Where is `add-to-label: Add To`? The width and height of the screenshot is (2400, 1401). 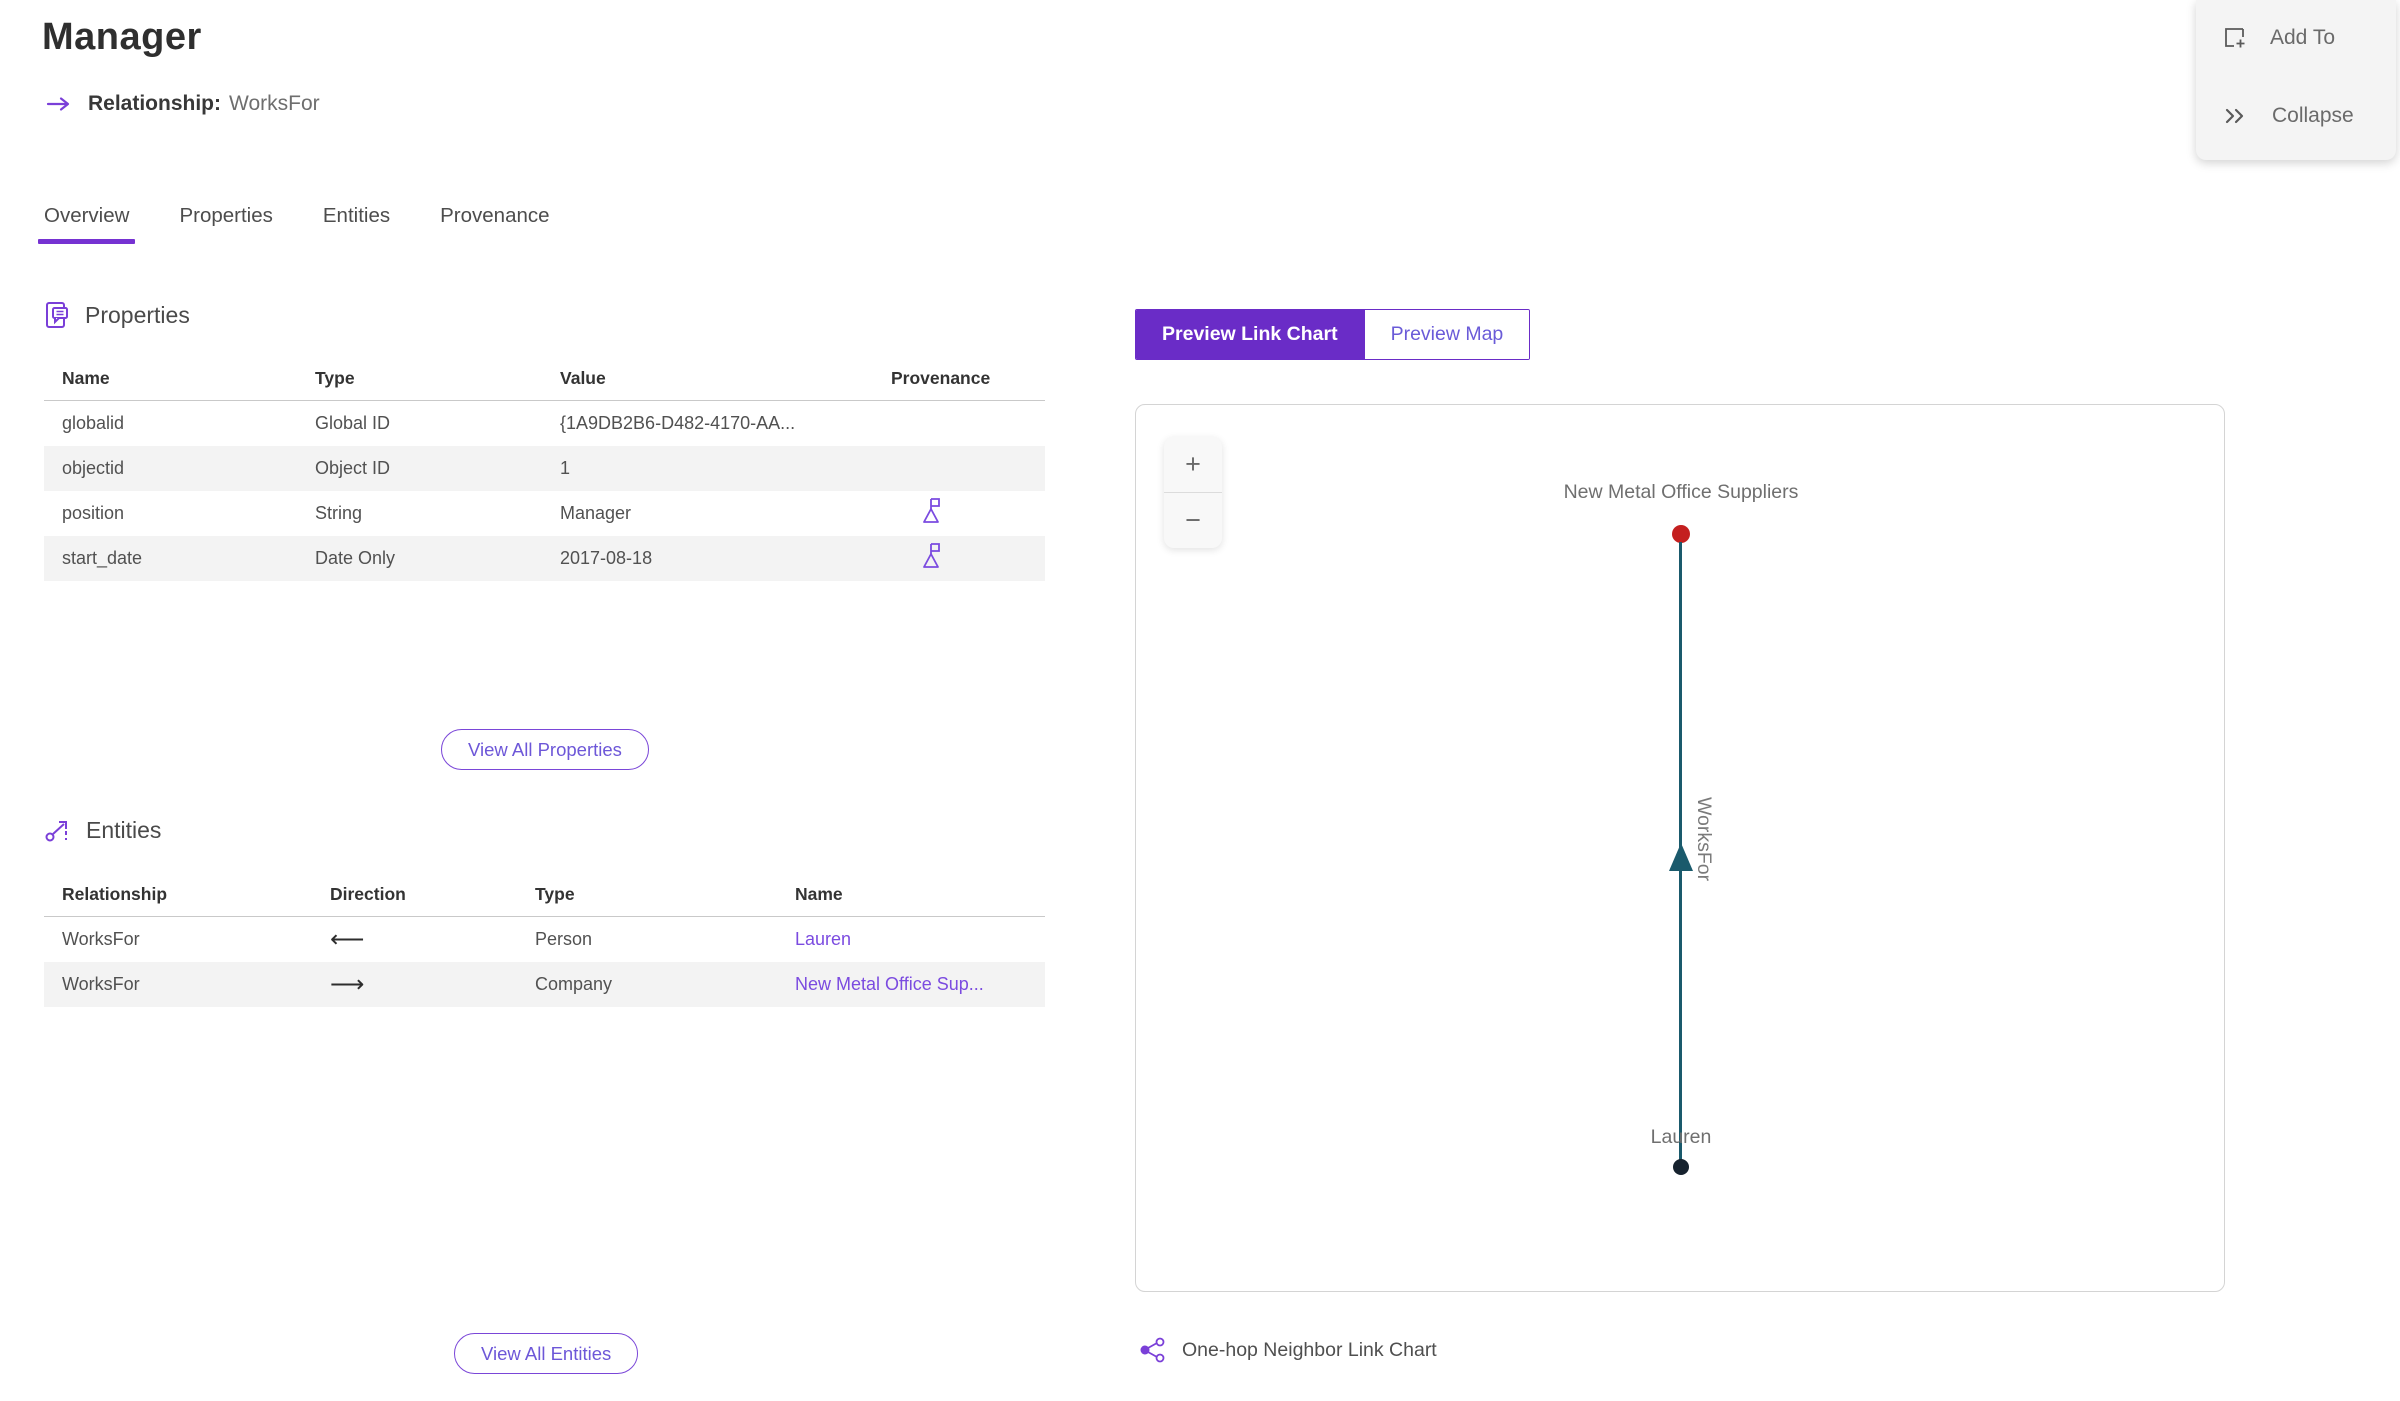 add-to-label: Add To is located at coordinates (2302, 37).